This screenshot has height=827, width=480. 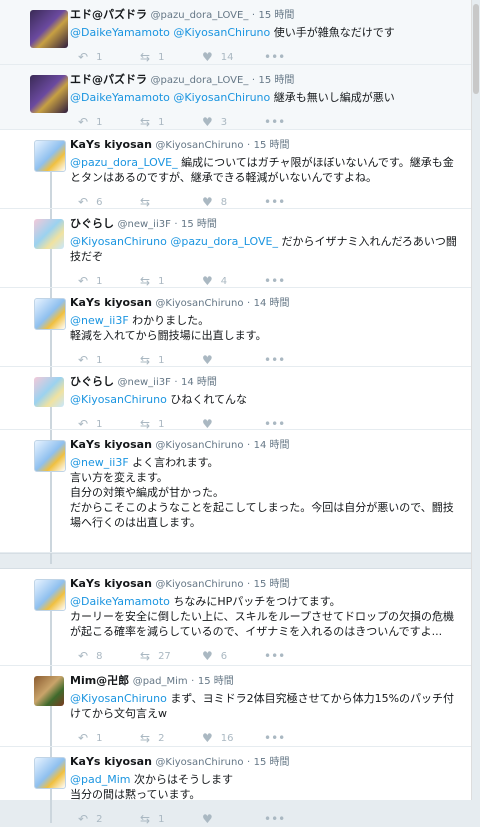 I want to click on retweet-button: ⇆, so click(x=163, y=202).